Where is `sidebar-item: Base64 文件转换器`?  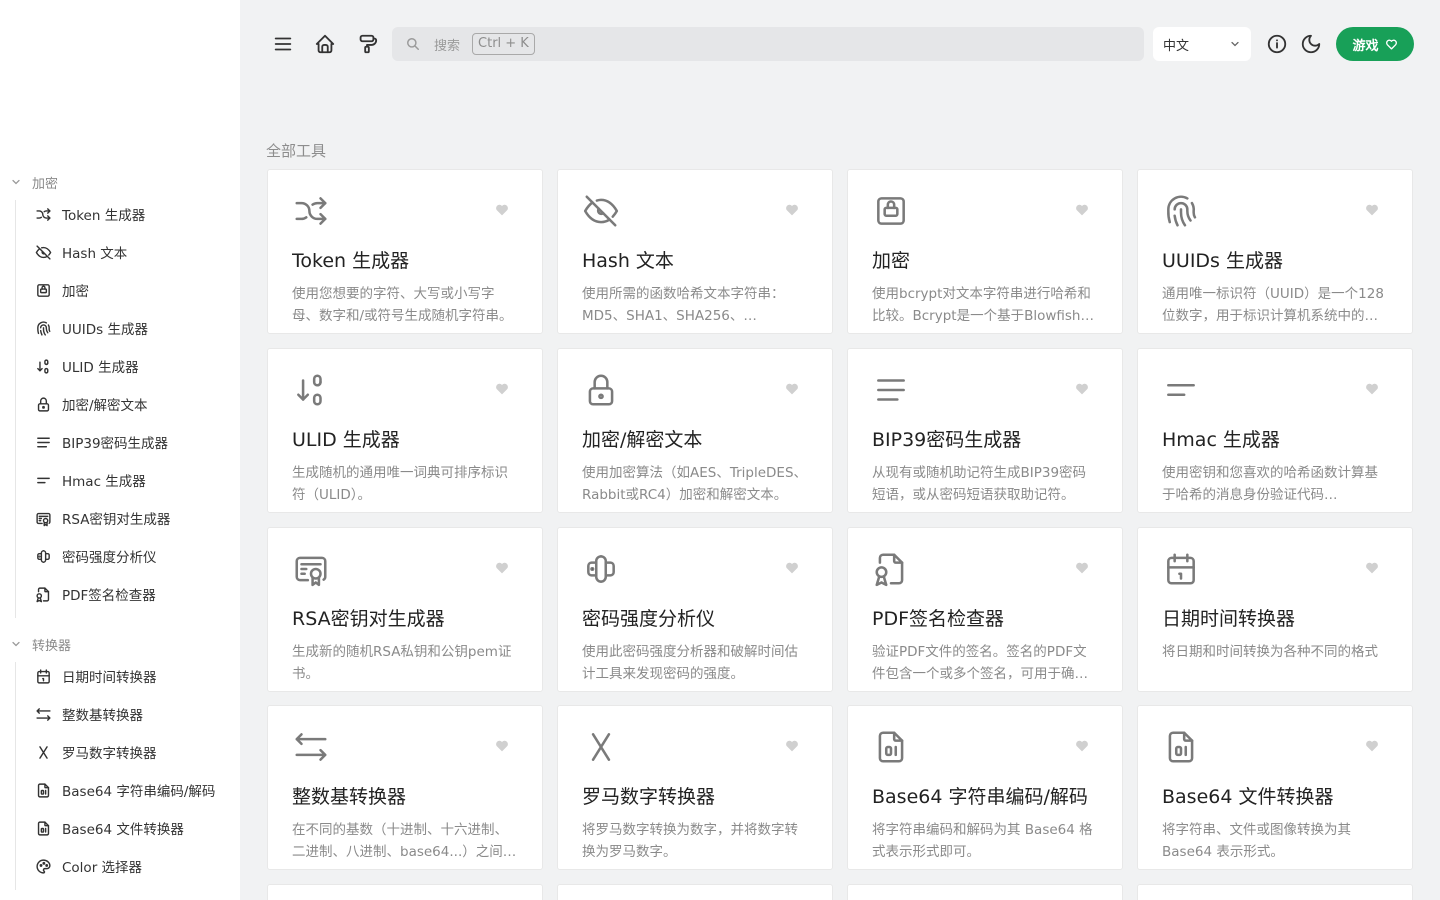
sidebar-item: Base64 文件转换器 is located at coordinates (133, 828).